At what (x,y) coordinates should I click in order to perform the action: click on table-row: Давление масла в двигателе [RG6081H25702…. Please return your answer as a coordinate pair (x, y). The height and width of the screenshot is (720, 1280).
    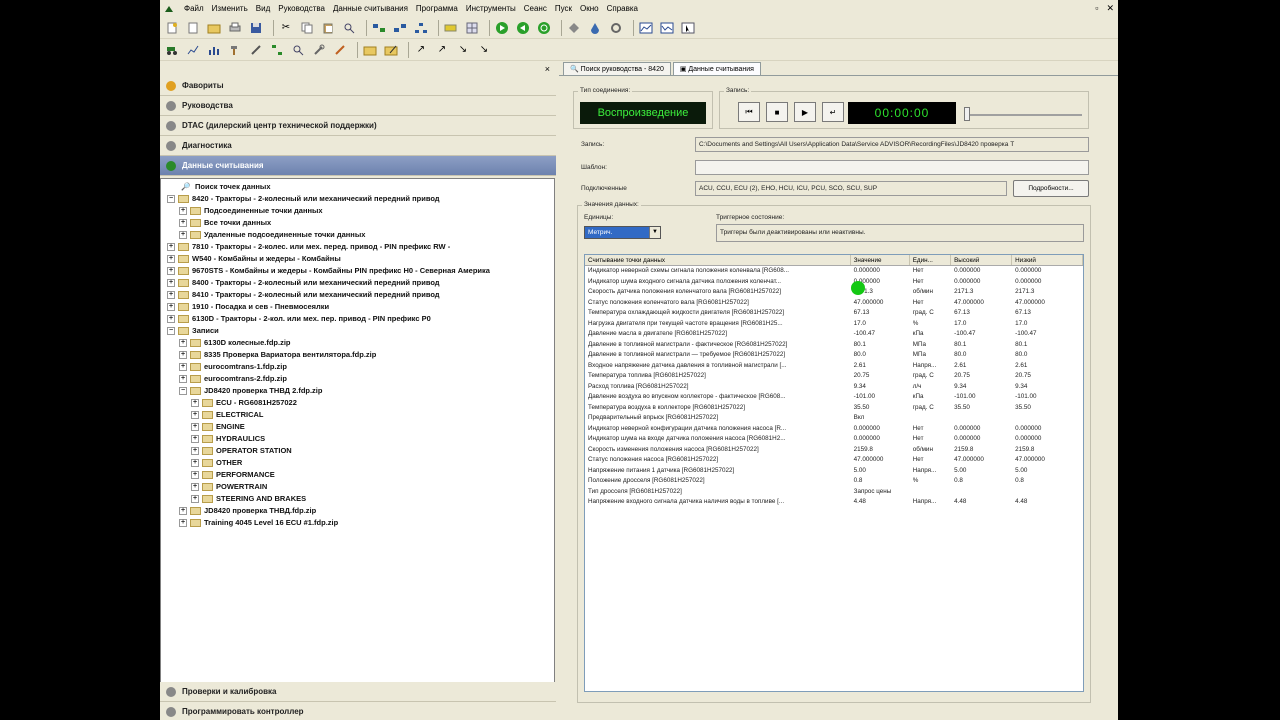
    Looking at the image, I should click on (834, 334).